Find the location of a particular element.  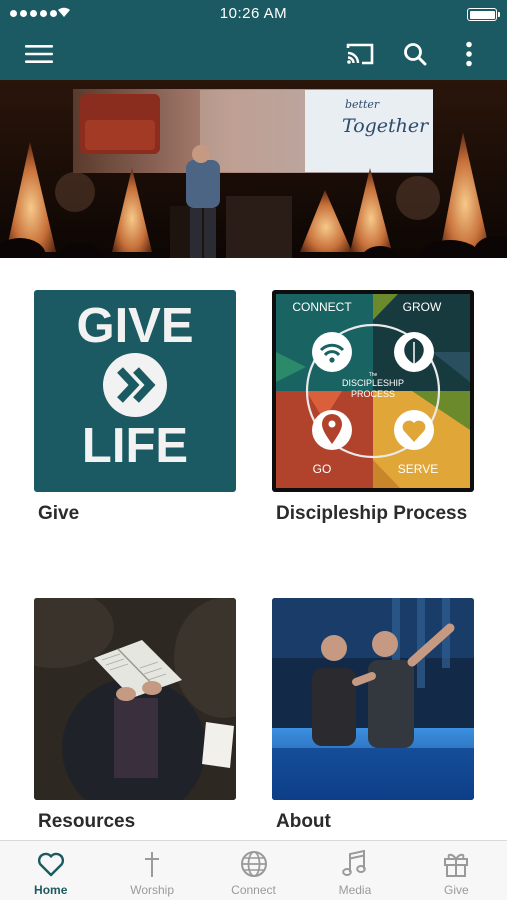

search-button is located at coordinates (415, 54).